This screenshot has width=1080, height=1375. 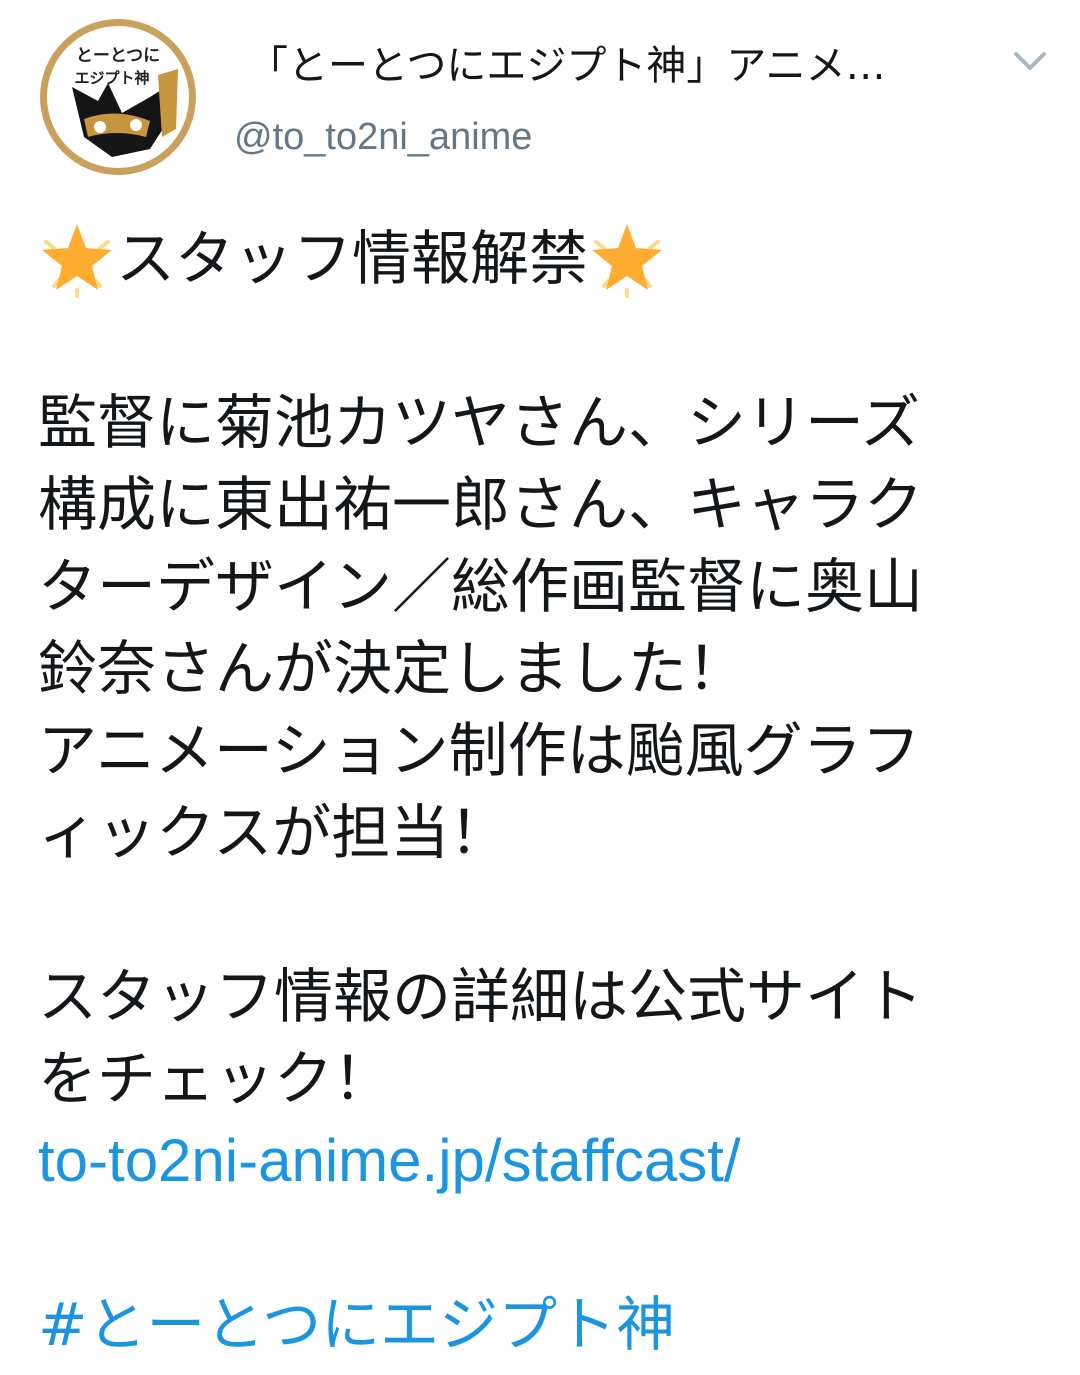 I want to click on tweet-line: スタッフ情報の詳細は公式サイト, so click(x=481, y=996).